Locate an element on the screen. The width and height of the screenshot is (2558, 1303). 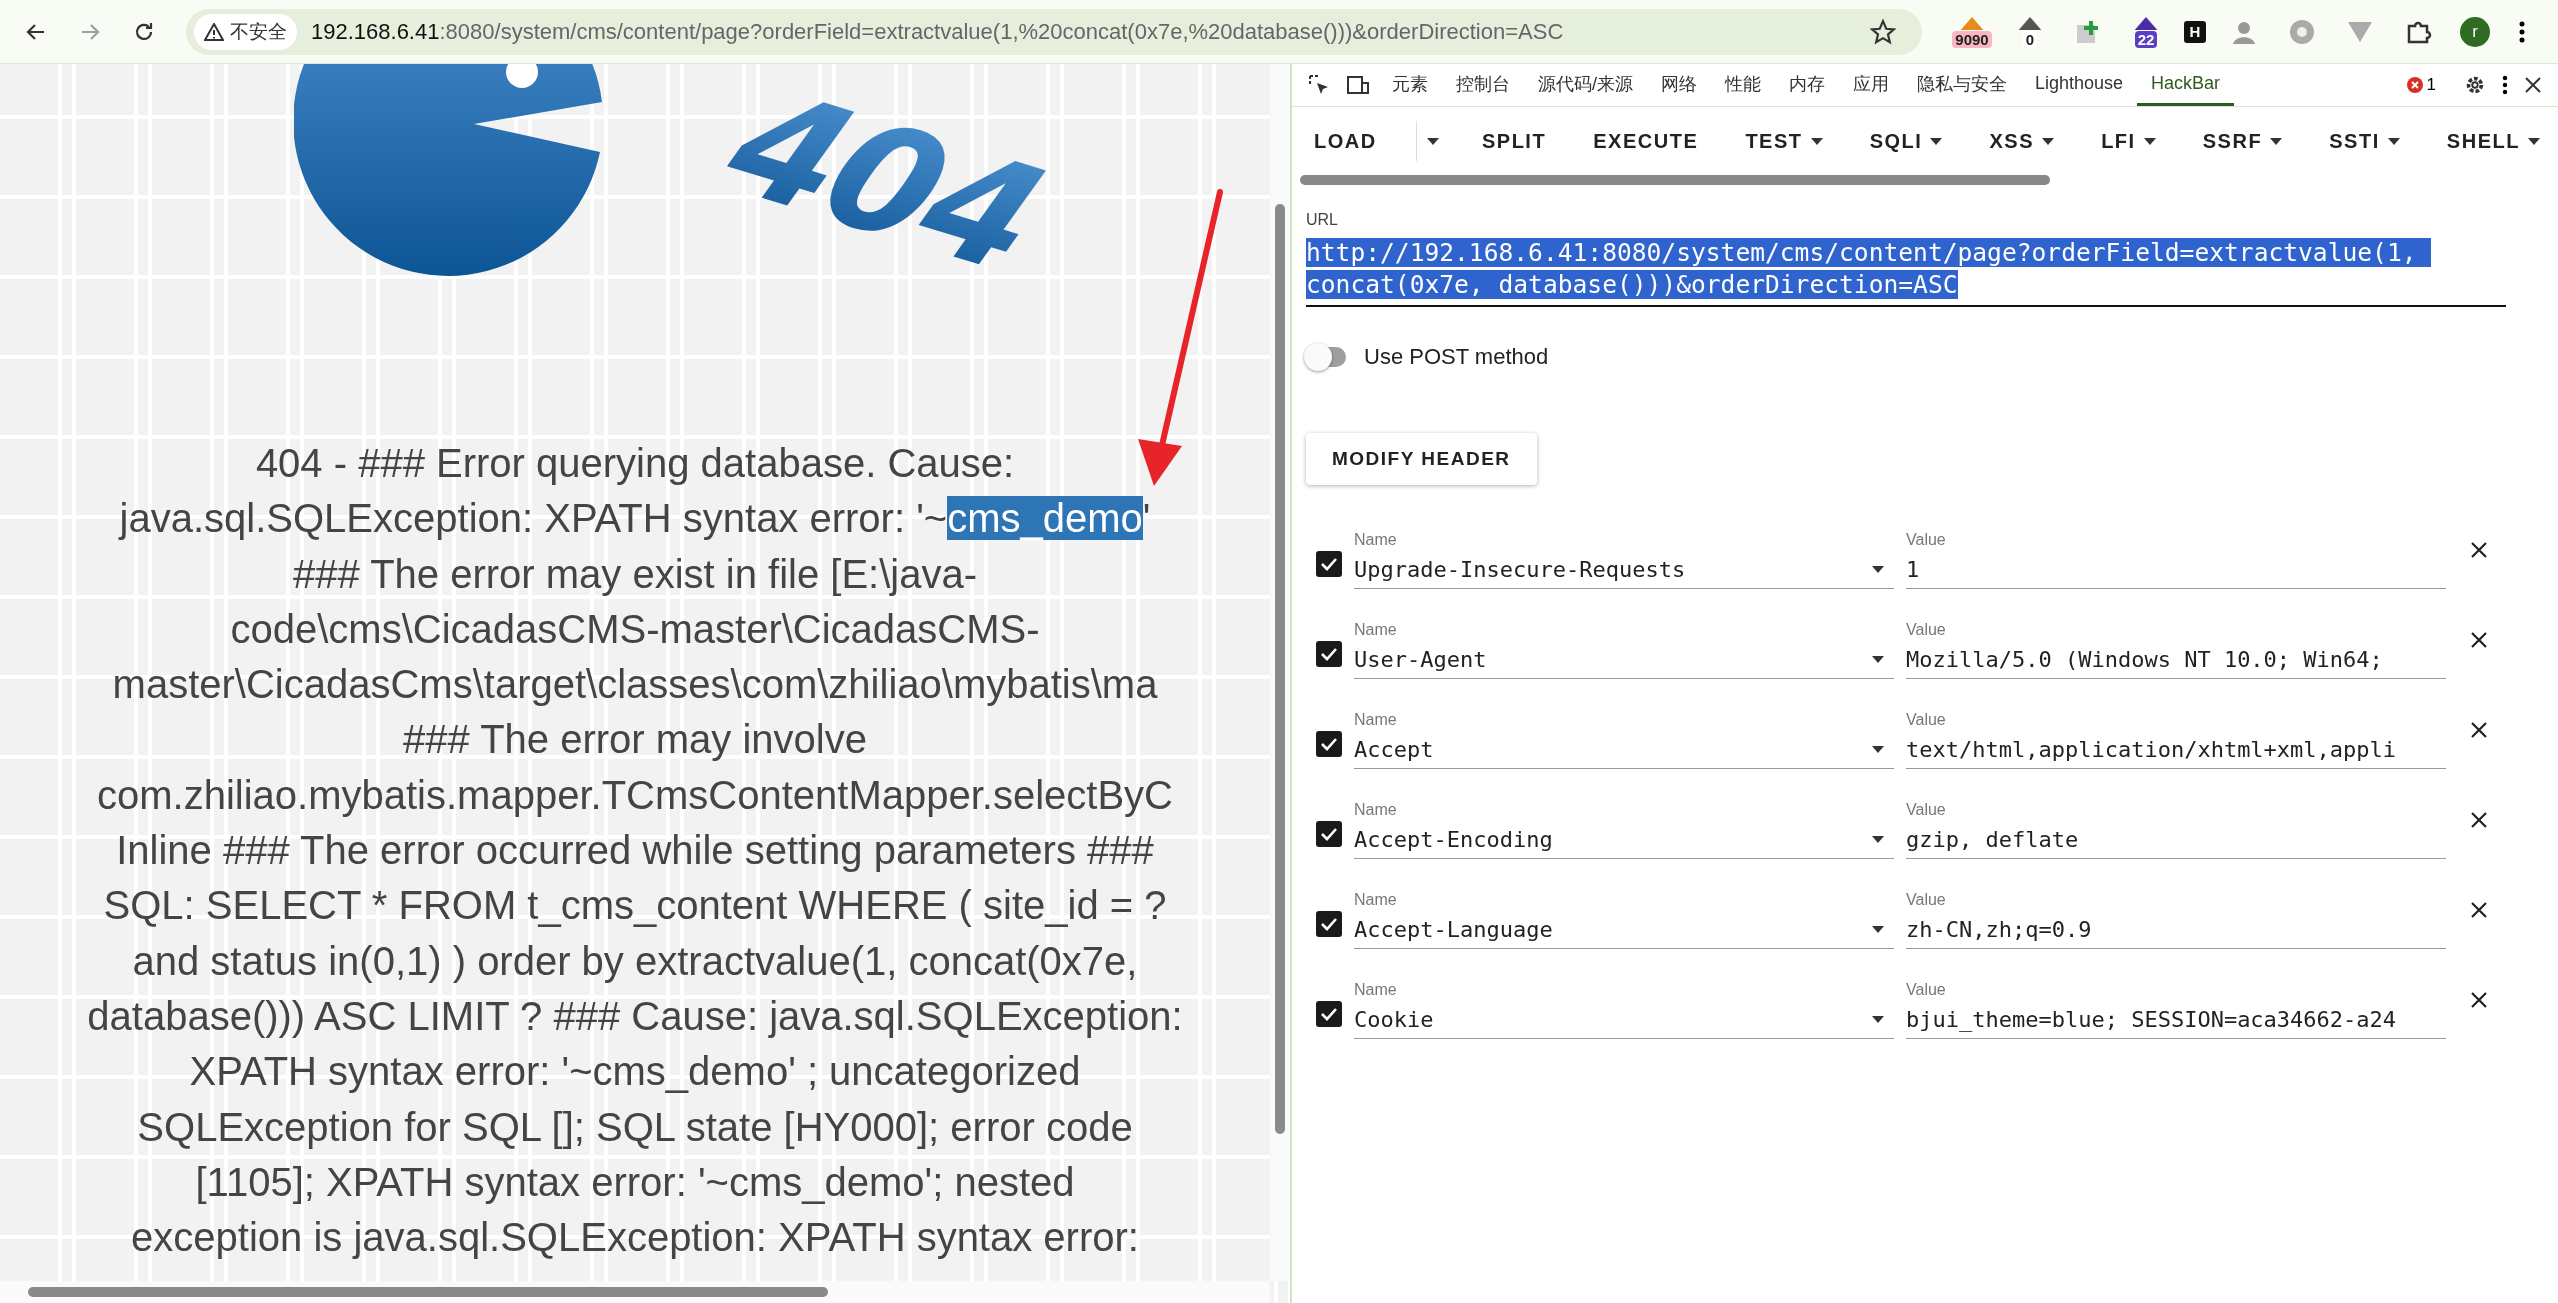
extension-badge: 22 is located at coordinates (2146, 39).